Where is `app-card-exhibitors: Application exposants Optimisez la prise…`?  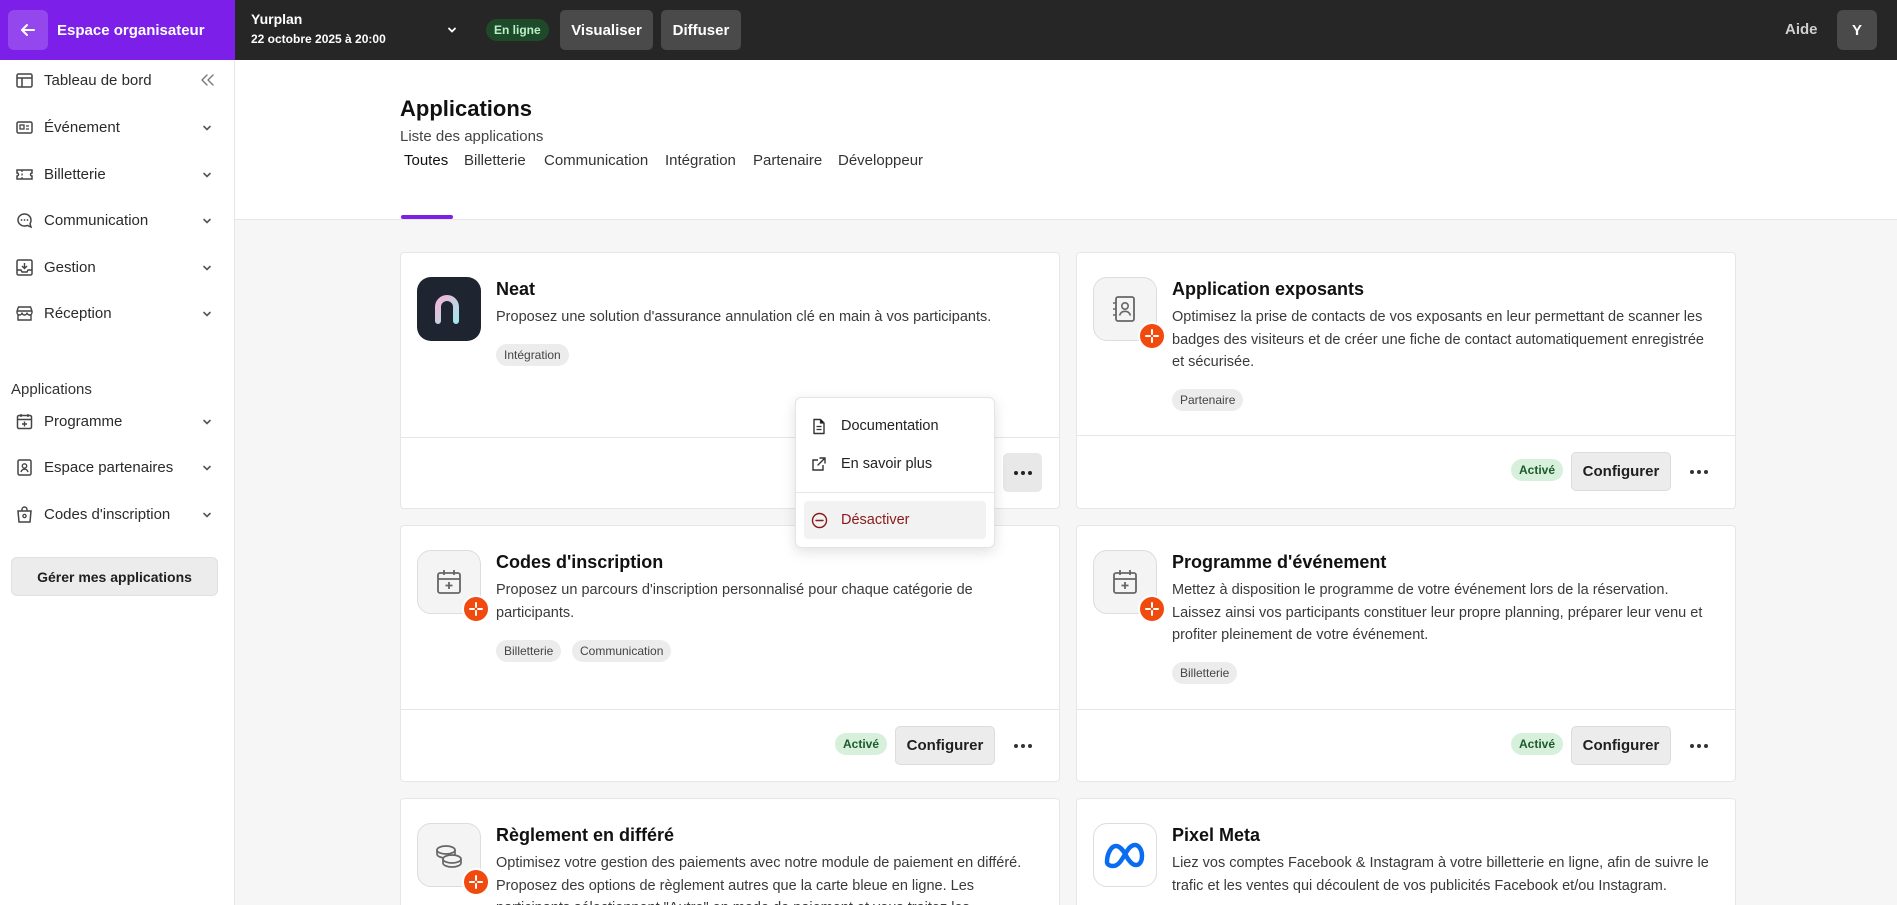
app-card-exhibitors: Application exposants Optimisez la prise… is located at coordinates (1406, 380).